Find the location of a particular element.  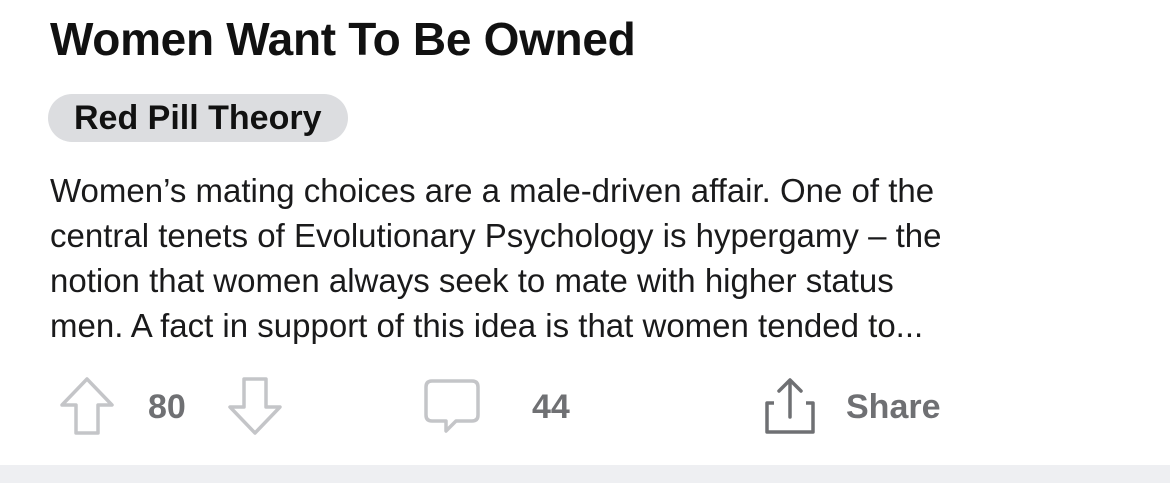

card-separator is located at coordinates (585, 474).